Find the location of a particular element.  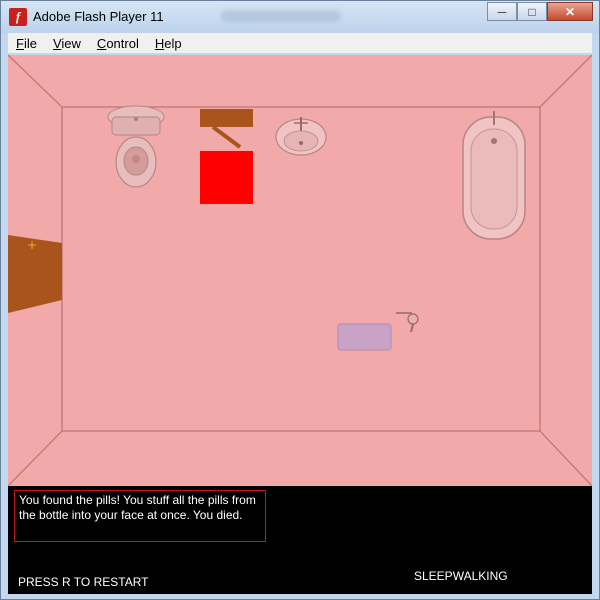

menu-file: File is located at coordinates (26, 43).